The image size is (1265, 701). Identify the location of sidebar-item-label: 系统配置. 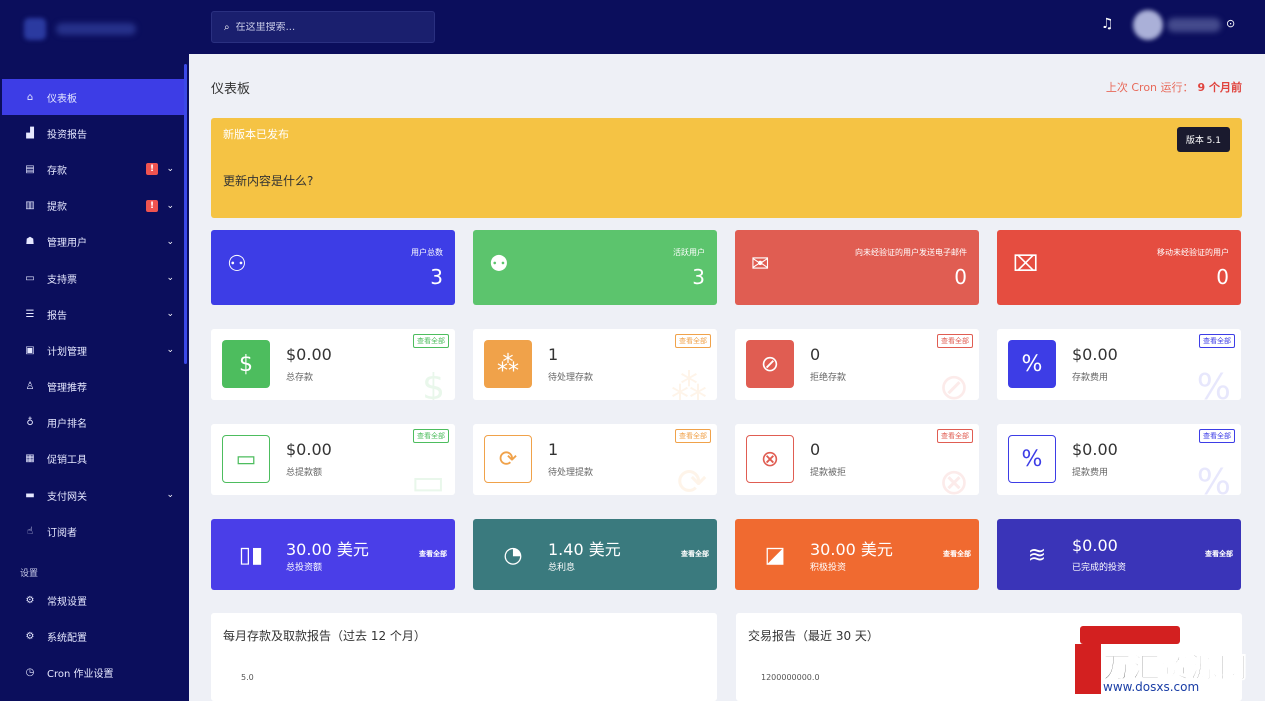
(67, 638).